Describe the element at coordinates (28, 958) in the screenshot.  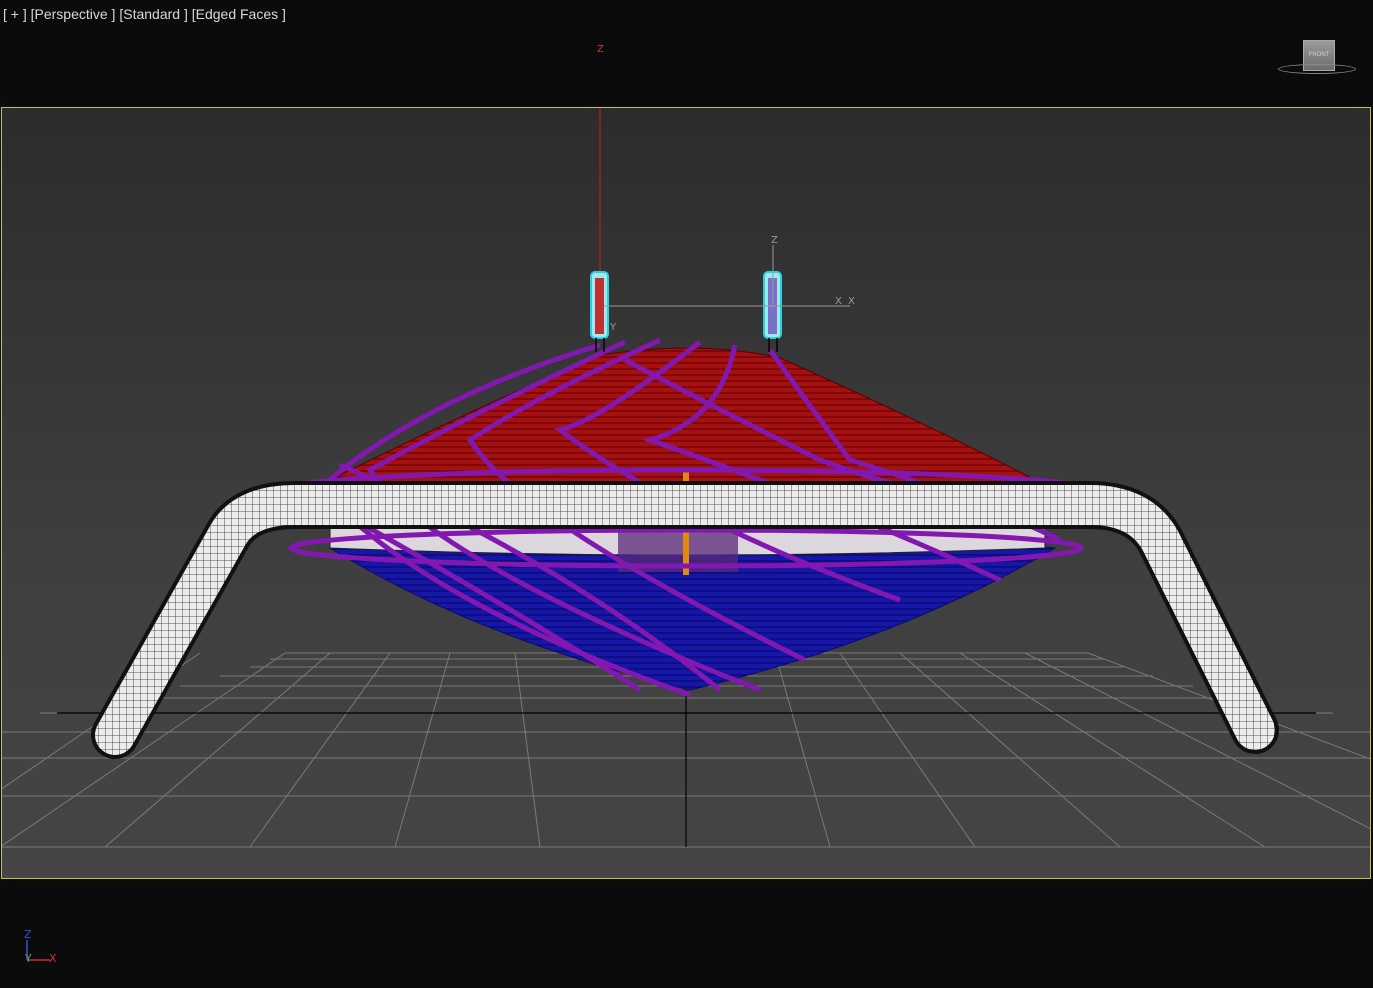
I see `world-axis-y-label: Y` at that location.